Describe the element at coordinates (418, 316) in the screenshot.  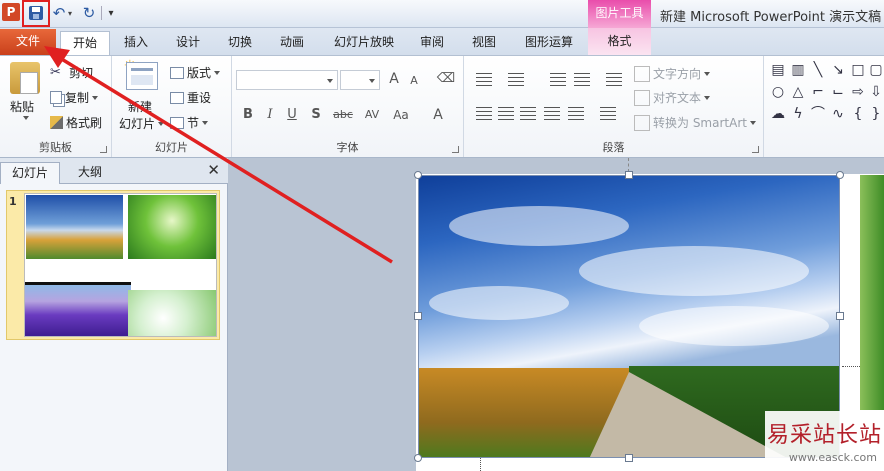
I see `resize-handle-left` at that location.